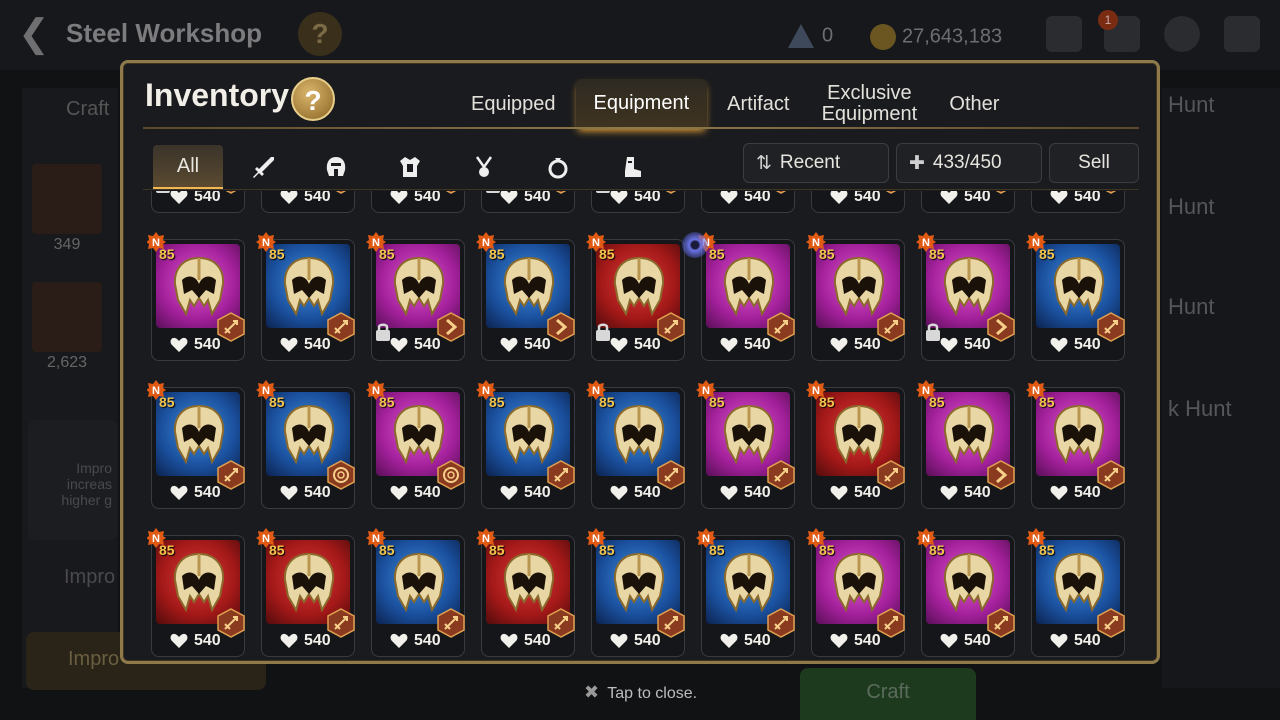 This screenshot has width=1280, height=720. I want to click on sell-button: Sell, so click(1094, 163).